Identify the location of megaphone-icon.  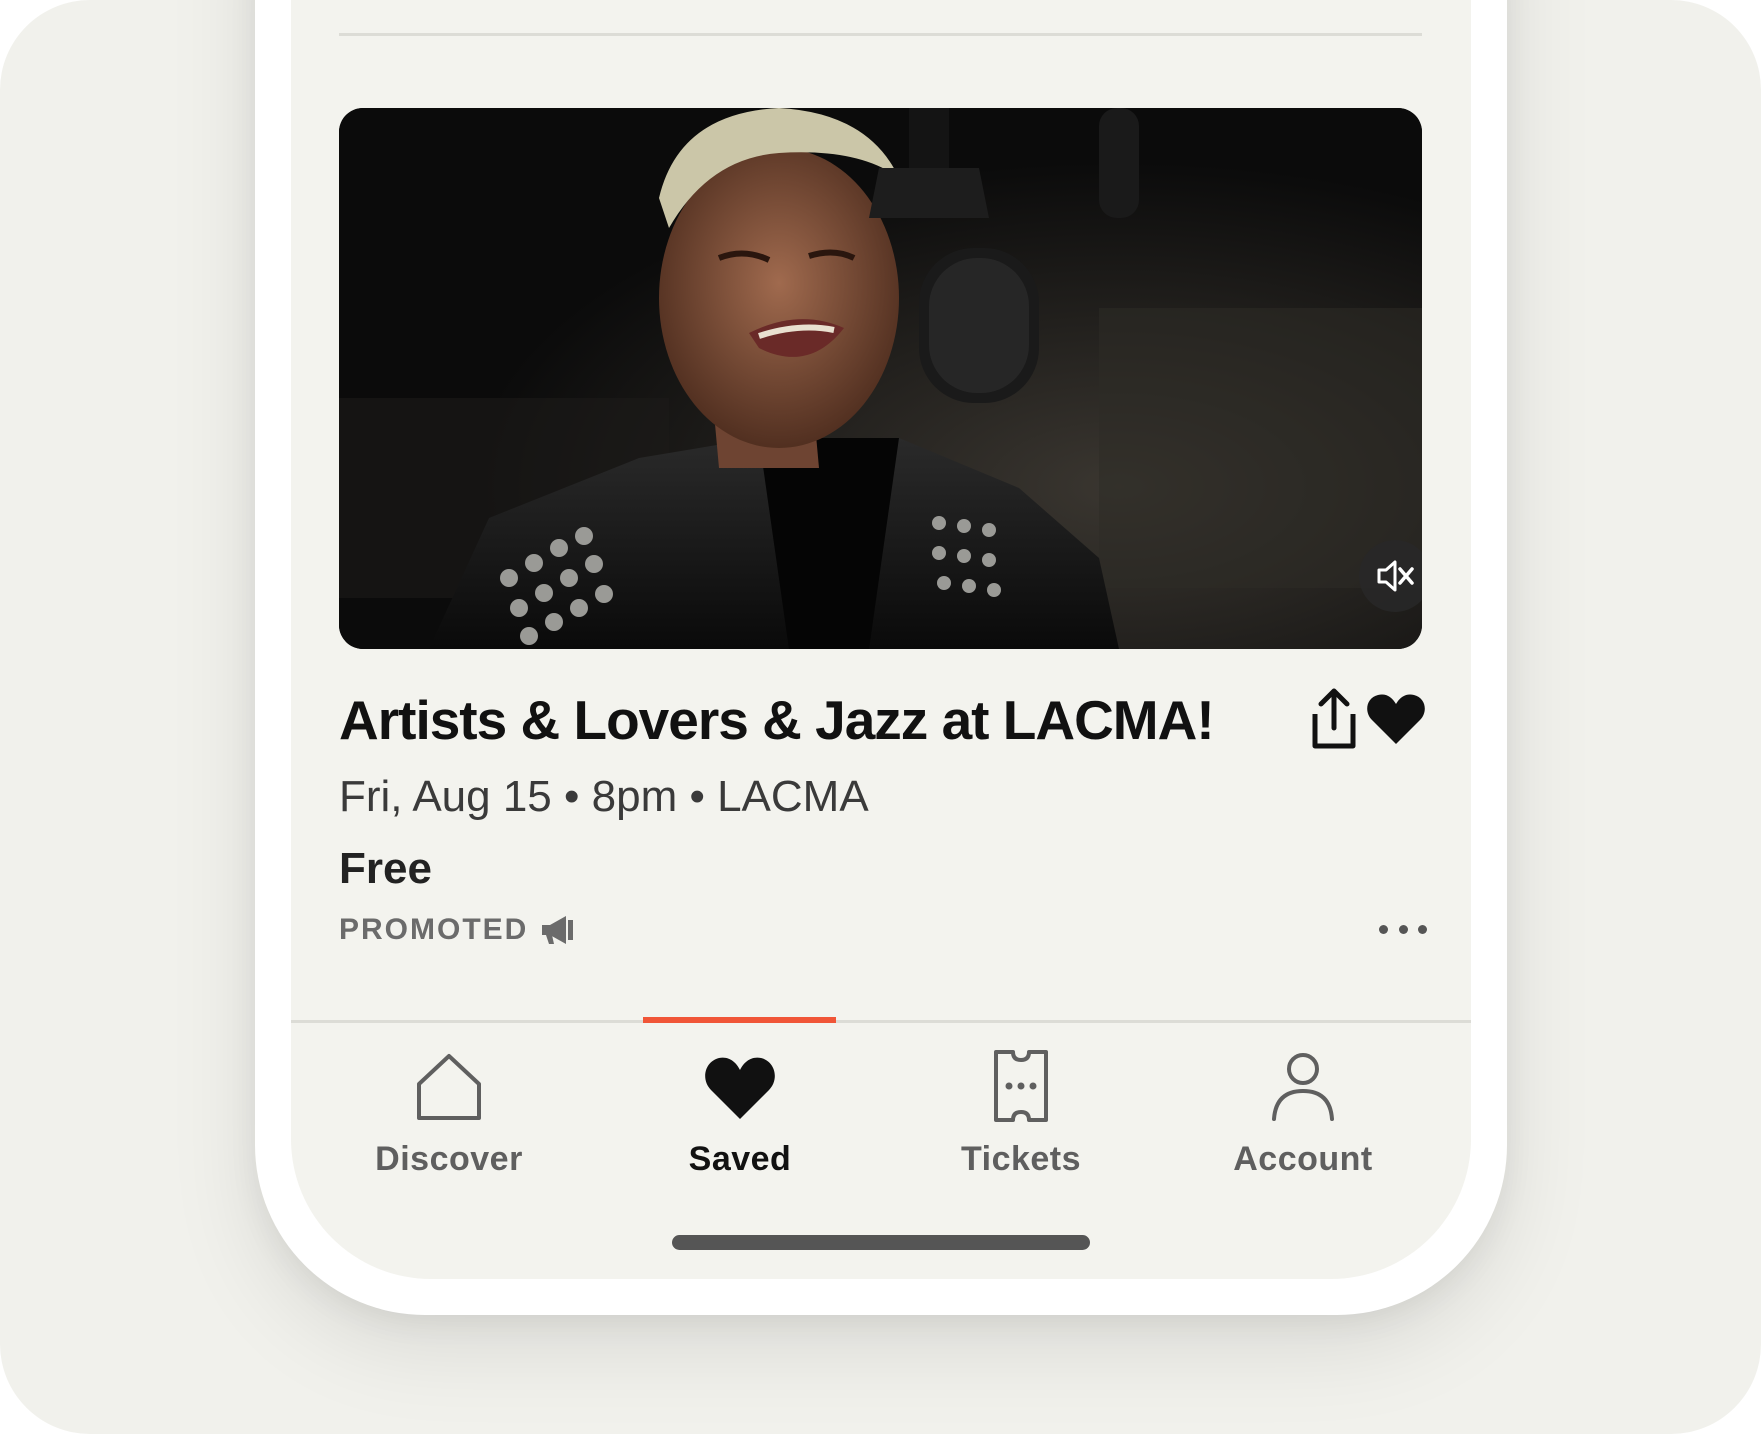
(558, 930).